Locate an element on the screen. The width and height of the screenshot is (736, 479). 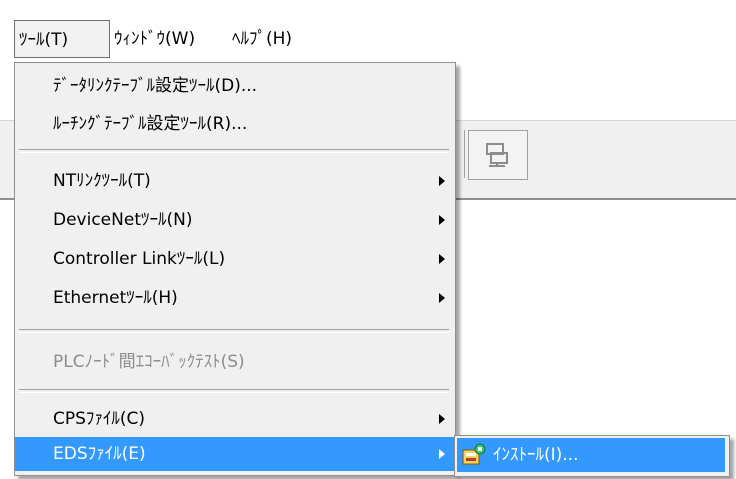
menu-item-label: DeviceNetﾂｰﾙ(N) is located at coordinates (123, 220).